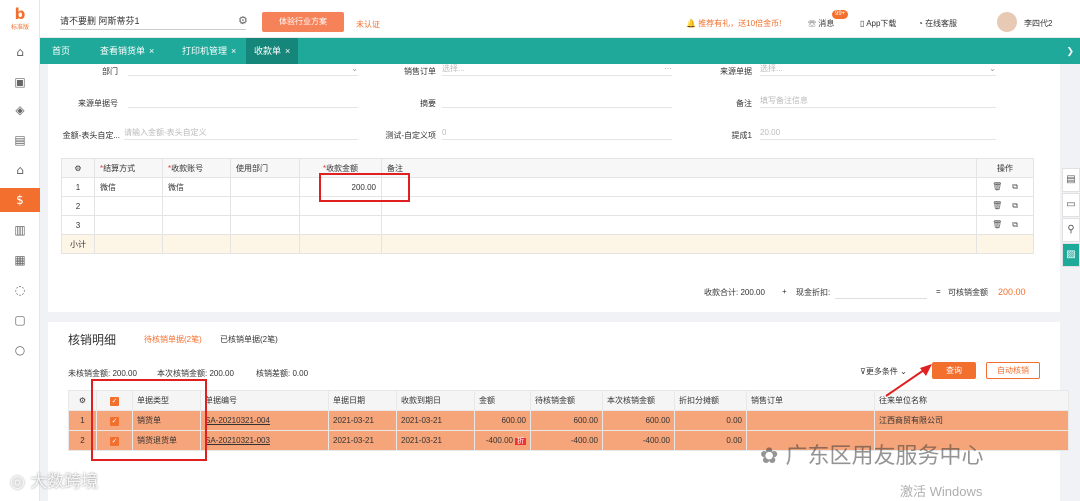 The image size is (1080, 501). Describe the element at coordinates (243, 69) in the screenshot. I see `dept-field: ⌄` at that location.